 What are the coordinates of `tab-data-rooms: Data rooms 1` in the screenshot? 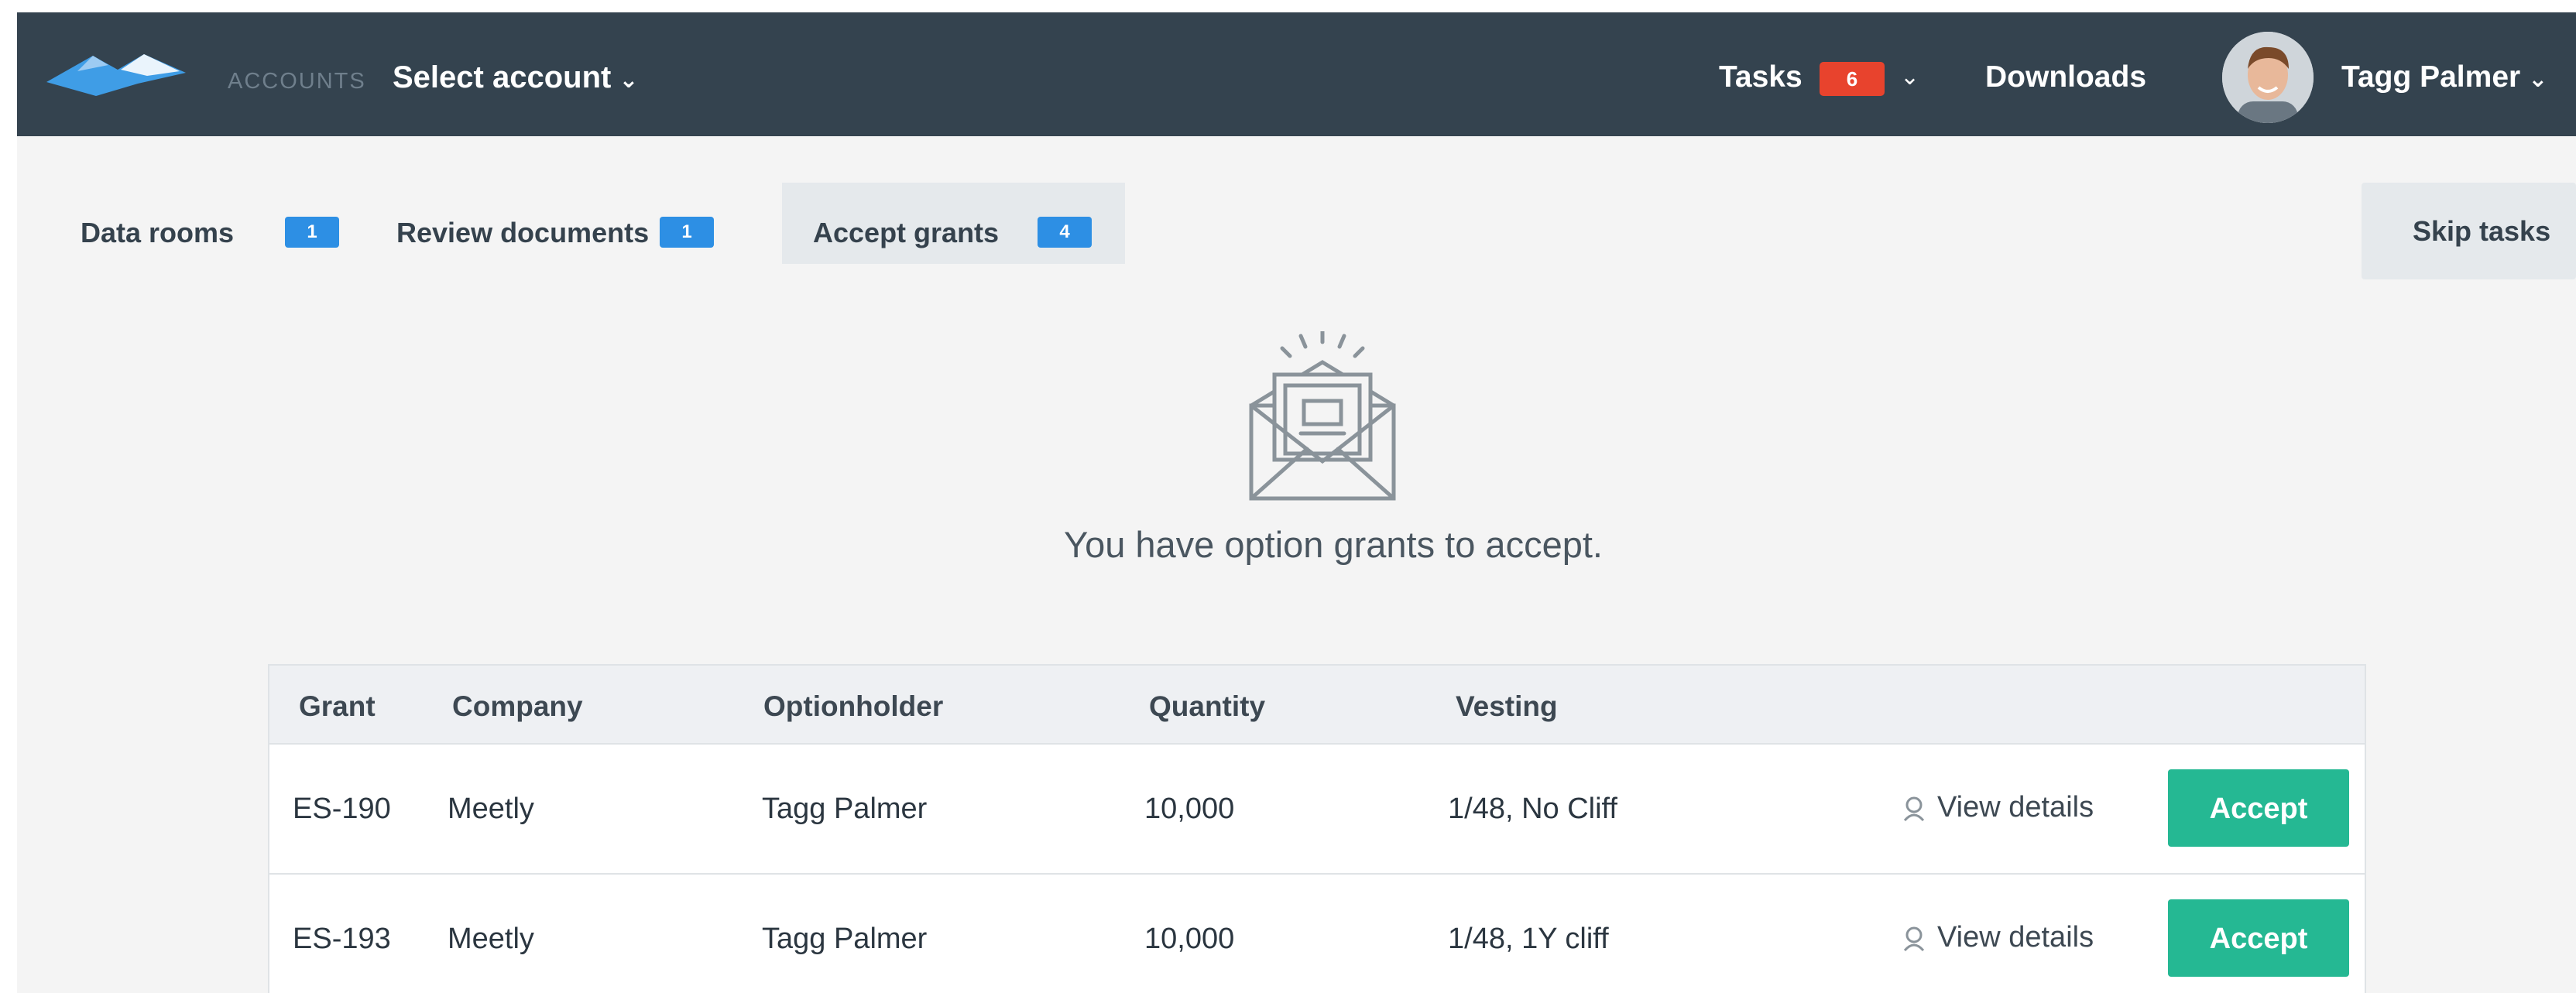 It's located at (210, 224).